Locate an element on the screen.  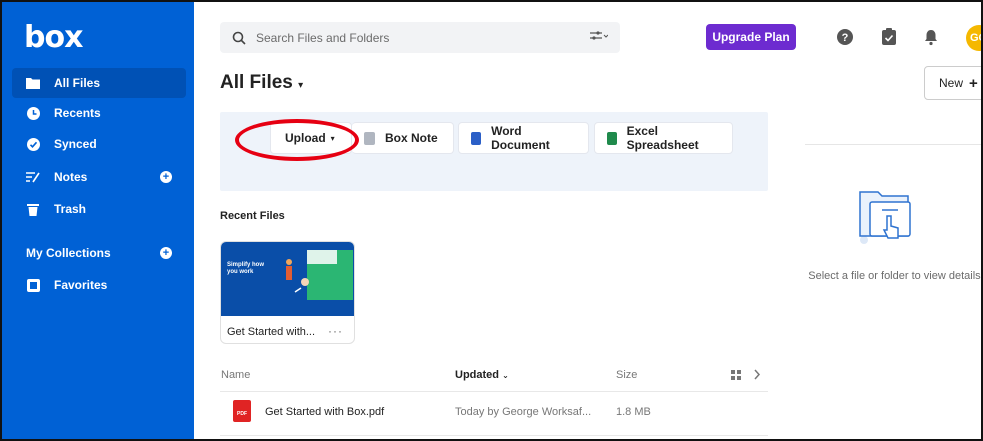
sidebar-item-label: Trash is located at coordinates (70, 209).